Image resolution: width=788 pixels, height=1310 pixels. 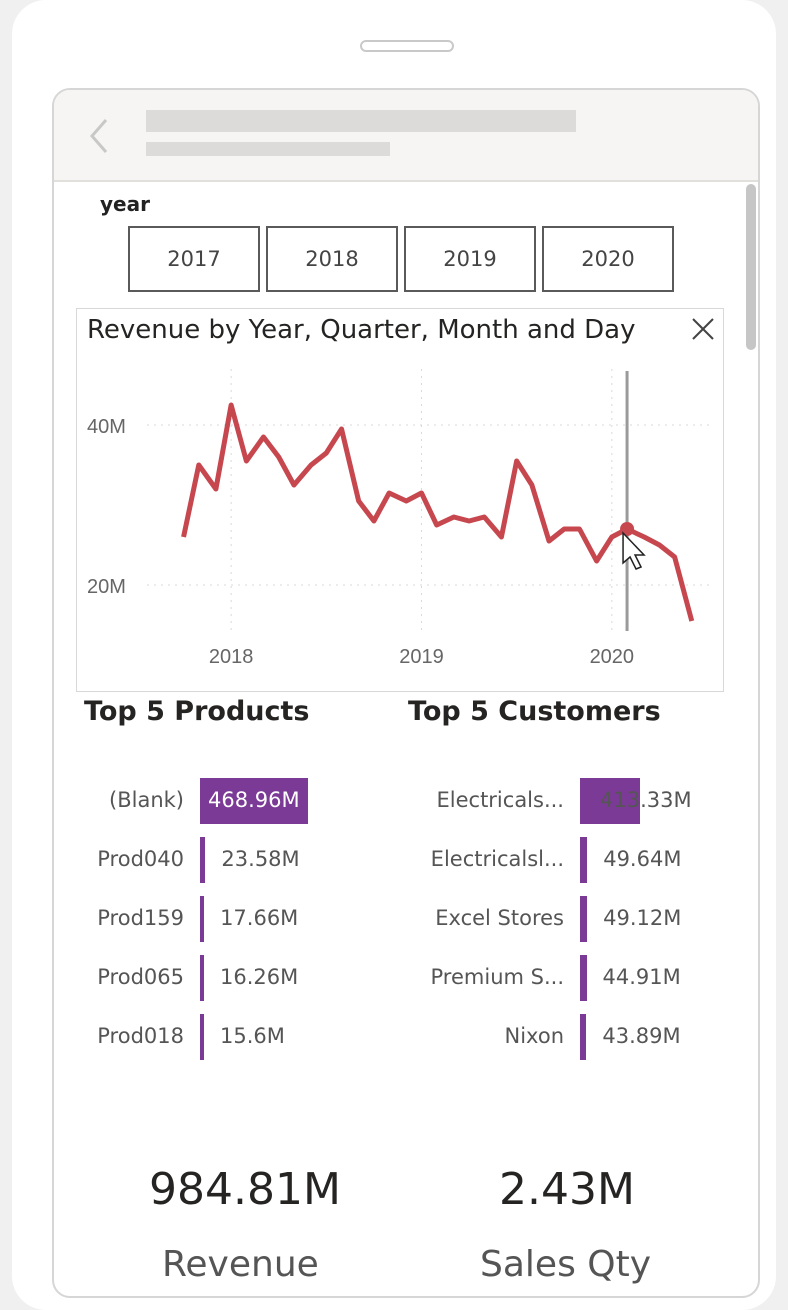 I want to click on title-bar, so click(x=406, y=136).